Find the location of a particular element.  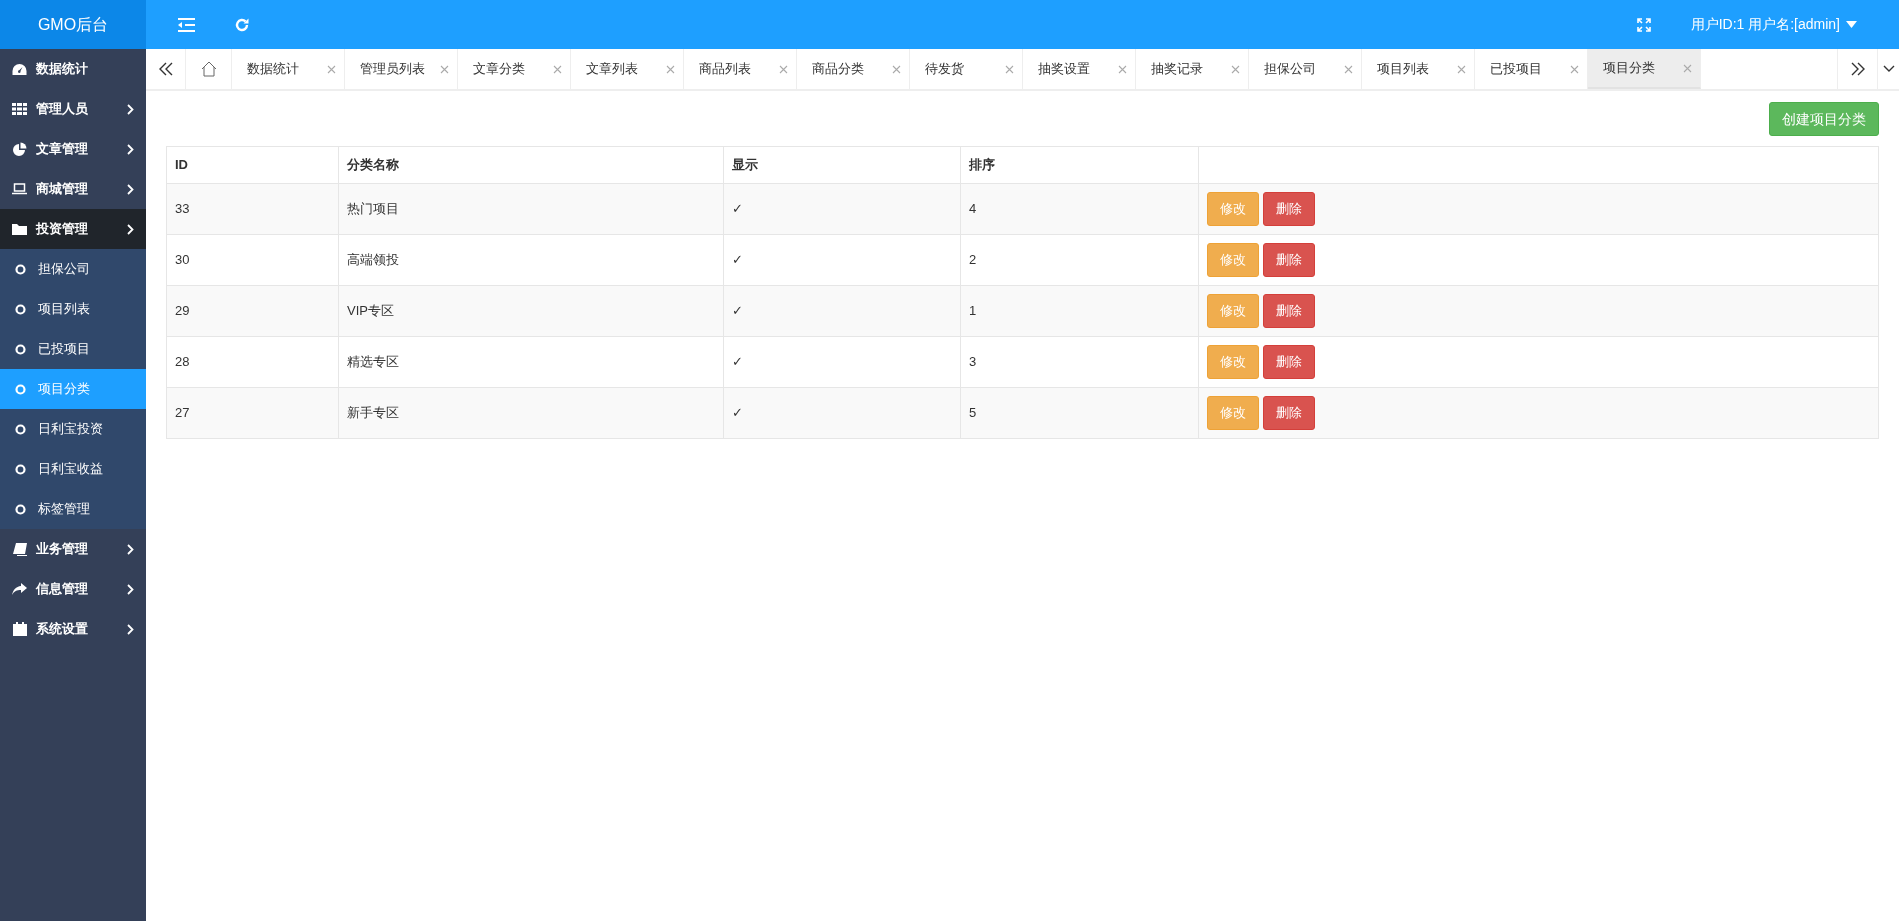

grid-icon is located at coordinates (19, 109).